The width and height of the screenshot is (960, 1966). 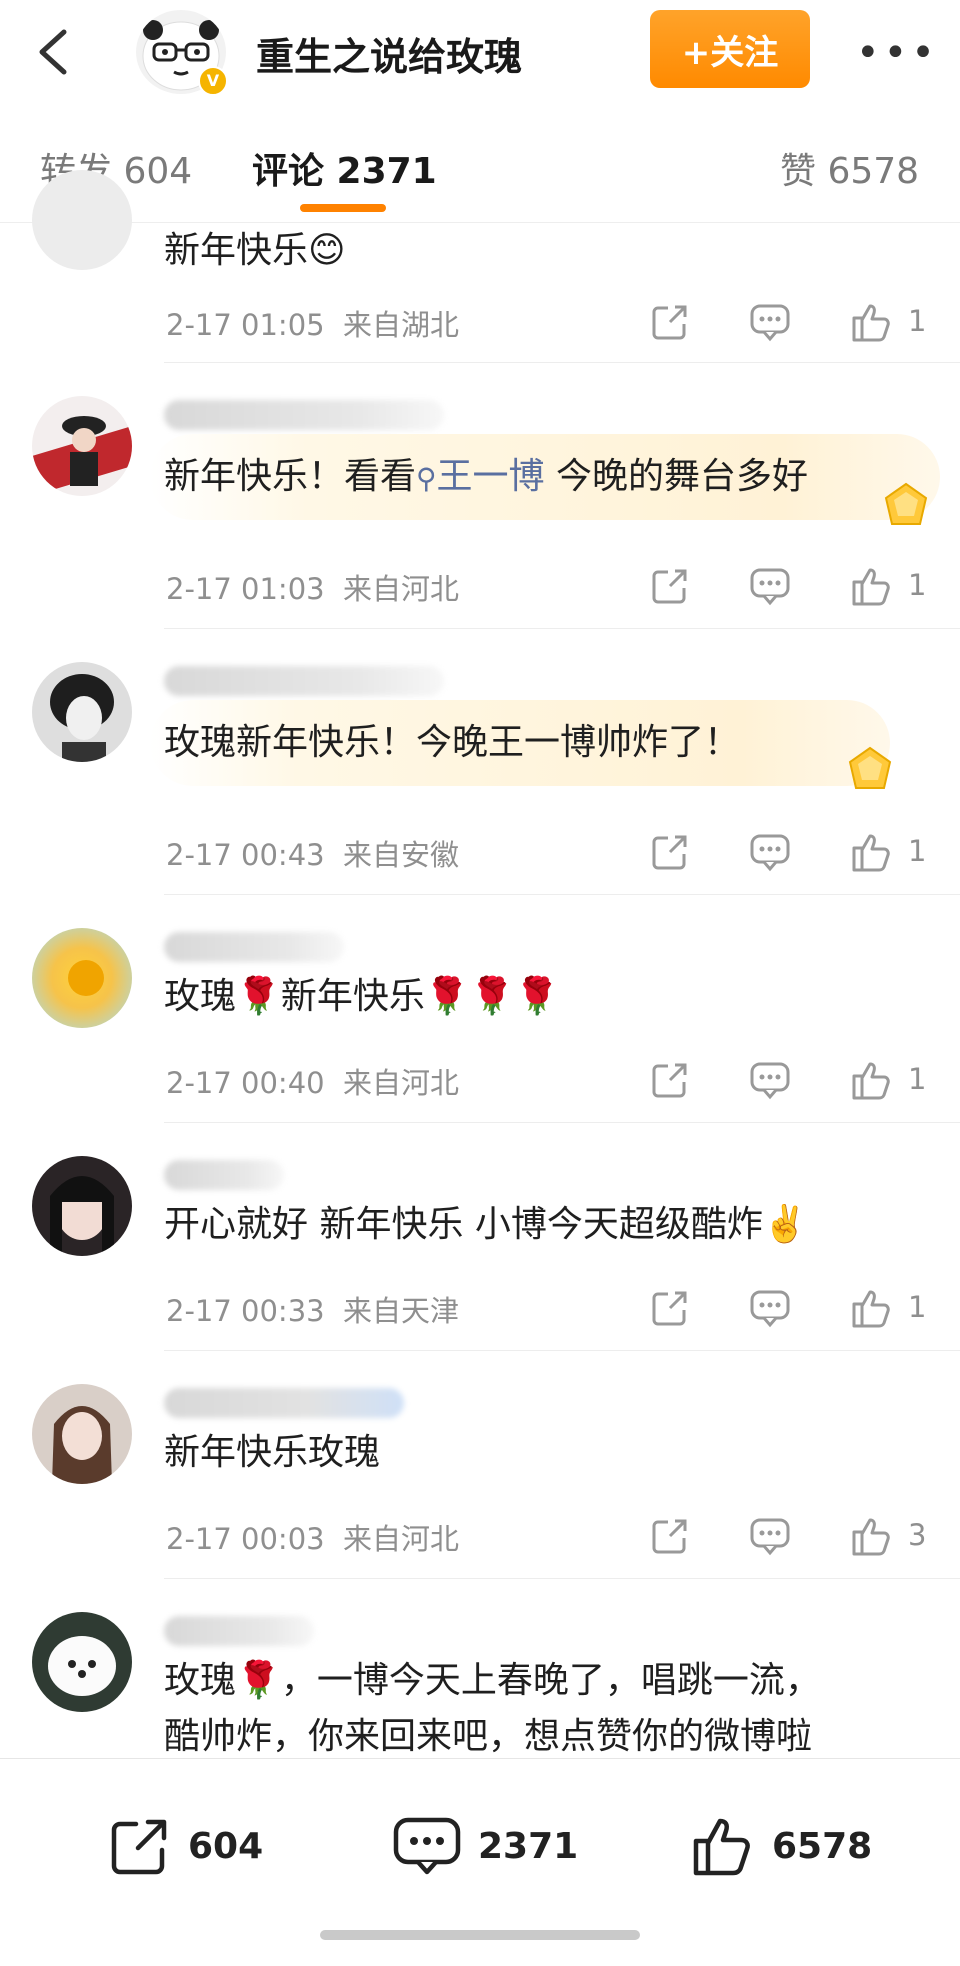 What do you see at coordinates (480, 476) in the screenshot?
I see `topic-link: ⚲王一博` at bounding box center [480, 476].